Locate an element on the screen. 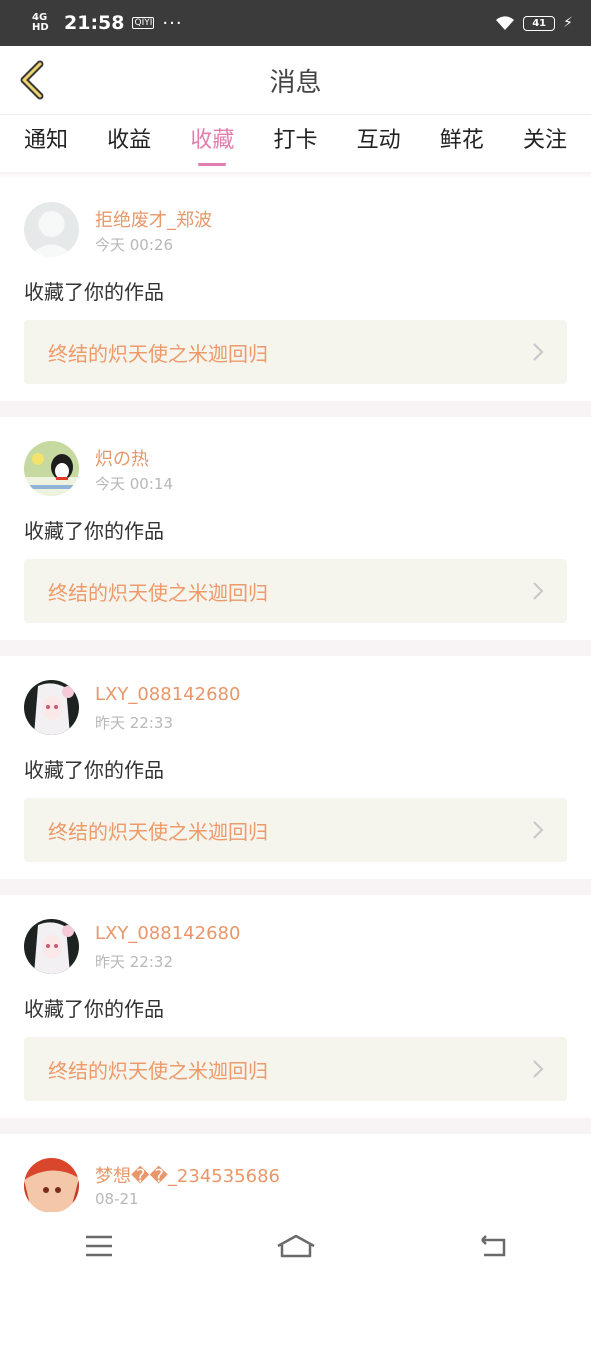 Image resolution: width=591 pixels, height=1357 pixels. back-button is located at coordinates (32, 80).